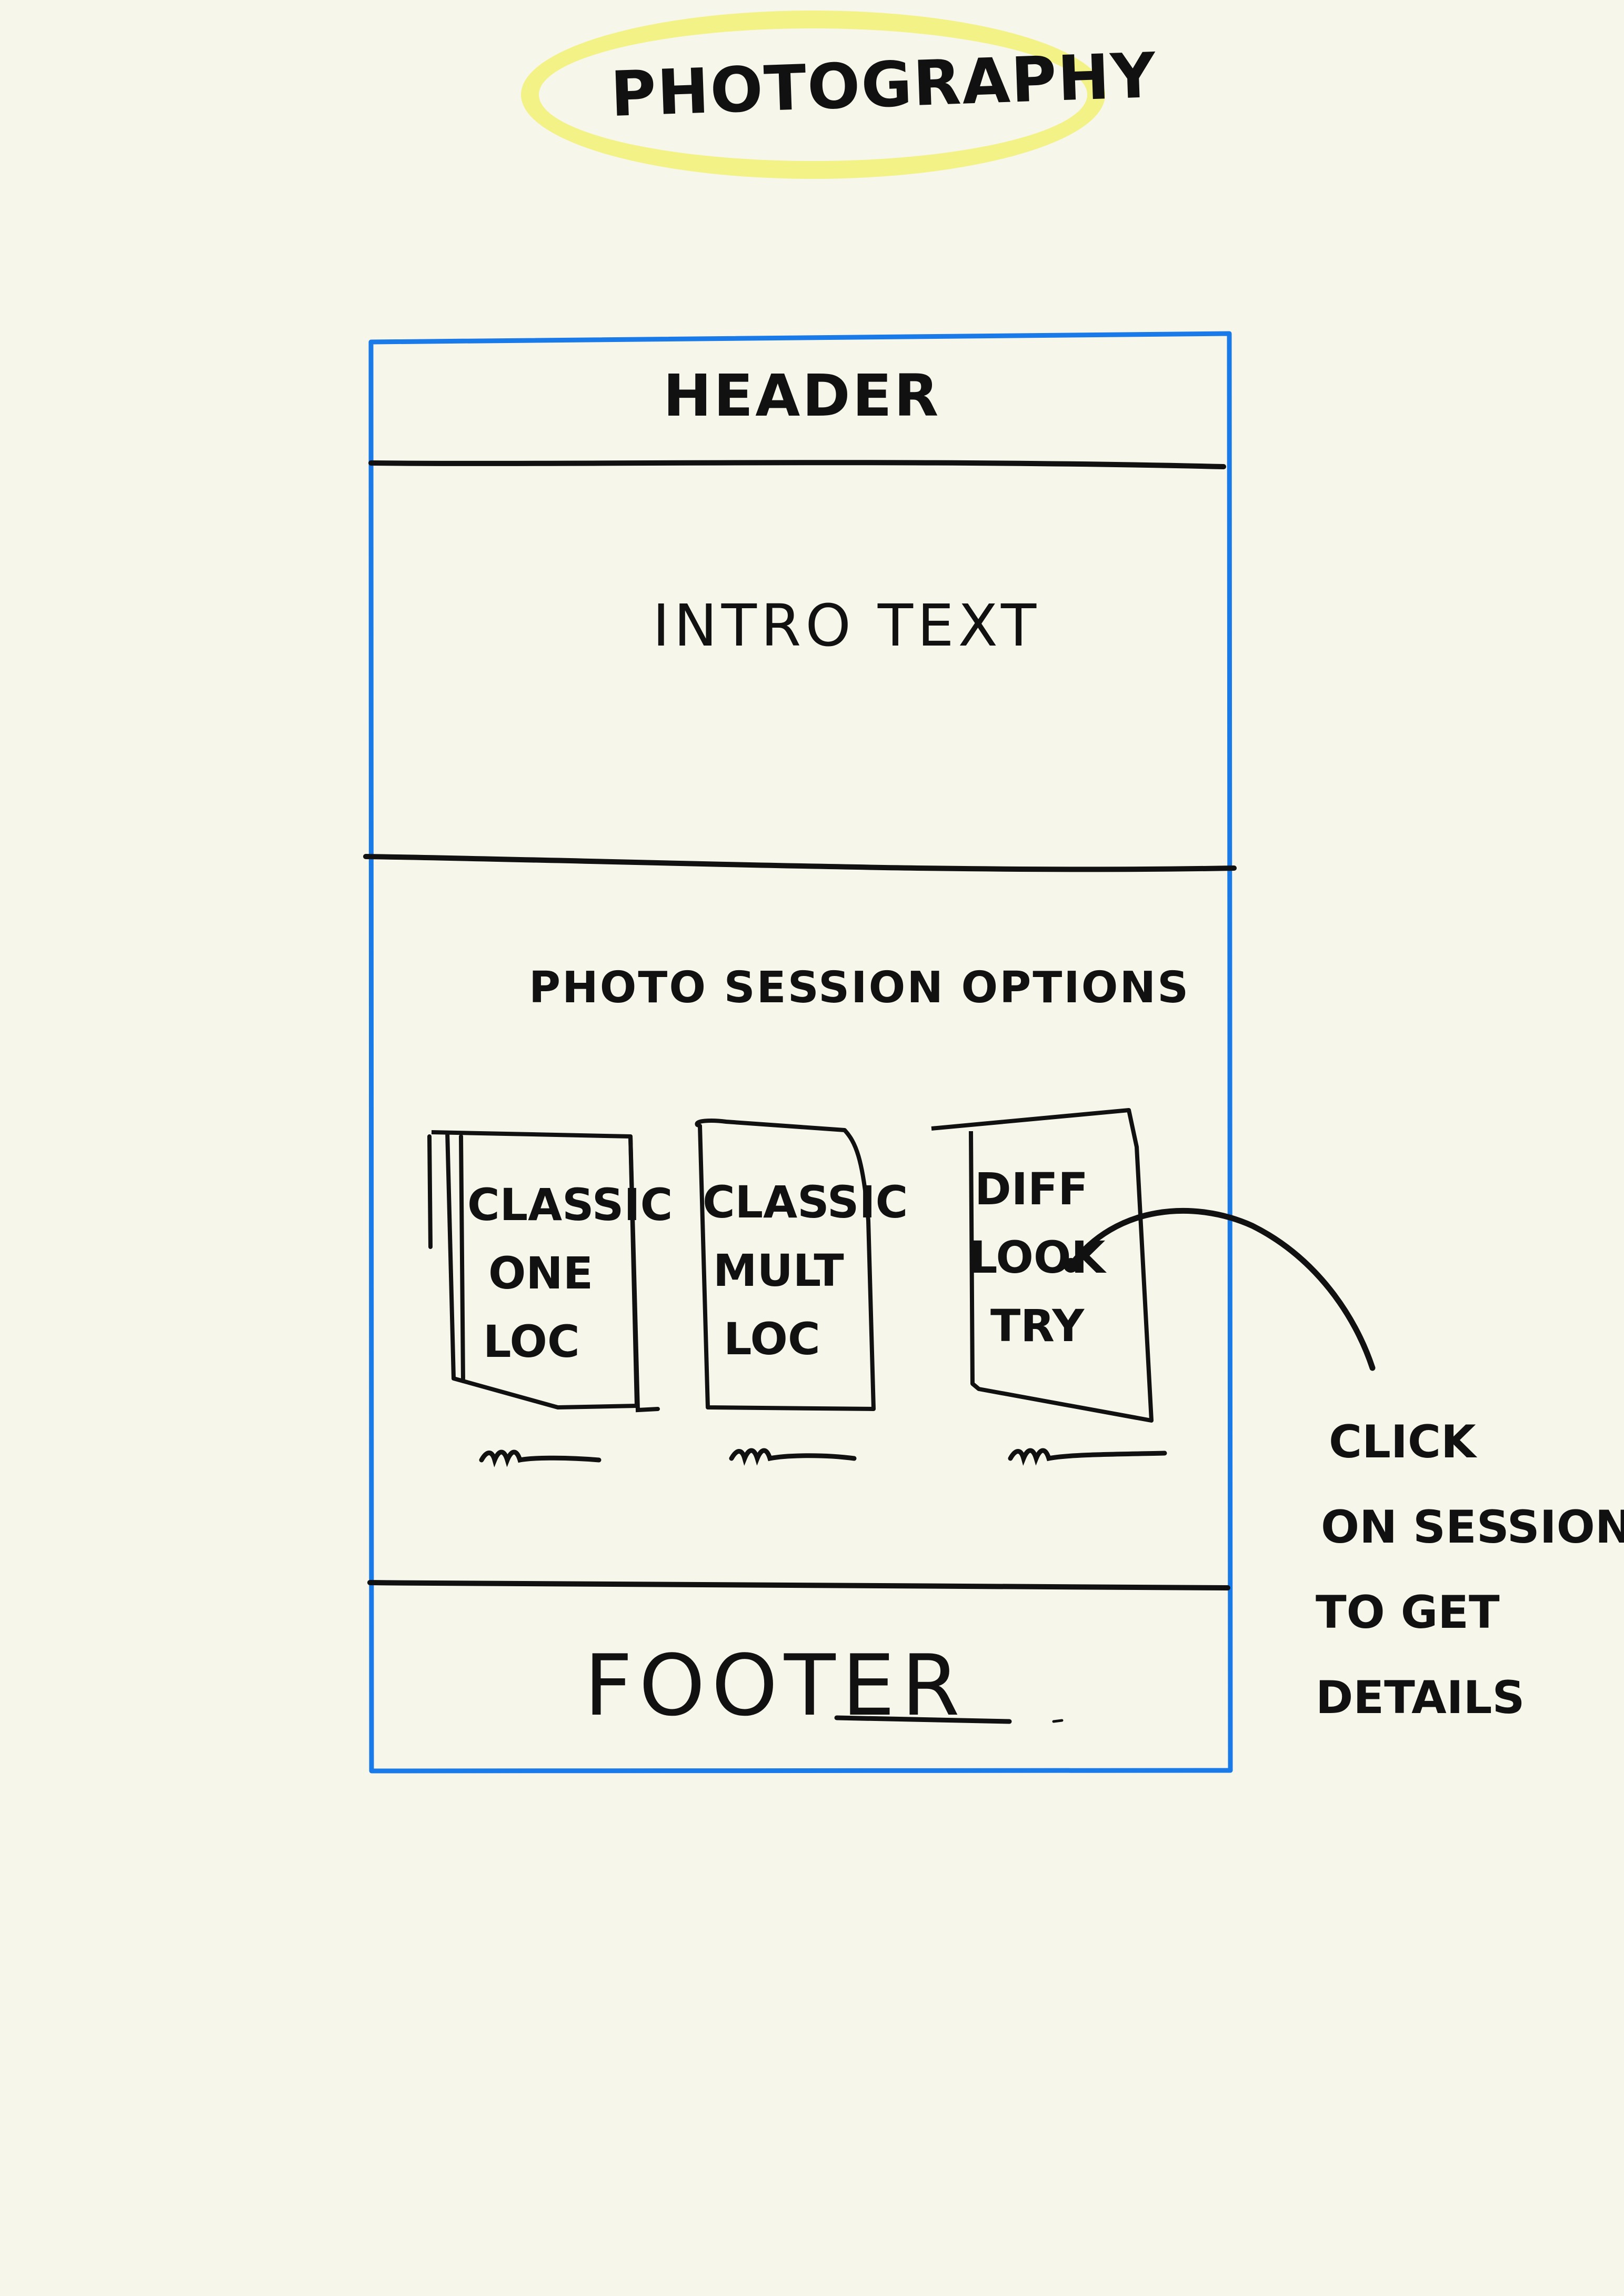  Describe the element at coordinates (800, 863) in the screenshot. I see `intro-divider` at that location.